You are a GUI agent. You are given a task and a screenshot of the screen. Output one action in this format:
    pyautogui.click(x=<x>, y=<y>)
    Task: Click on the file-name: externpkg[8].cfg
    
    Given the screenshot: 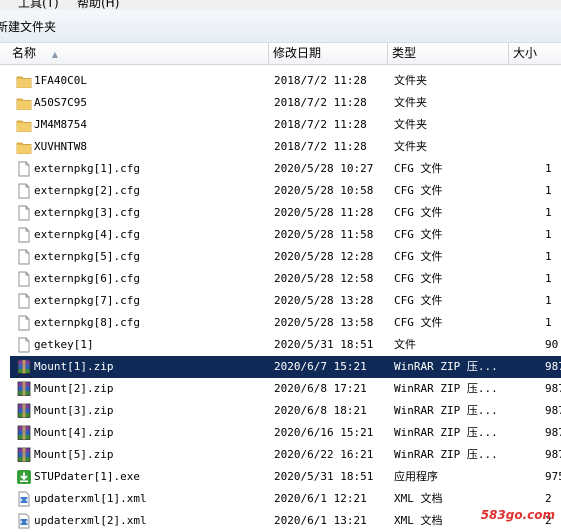 What is the action you would take?
    pyautogui.click(x=87, y=322)
    